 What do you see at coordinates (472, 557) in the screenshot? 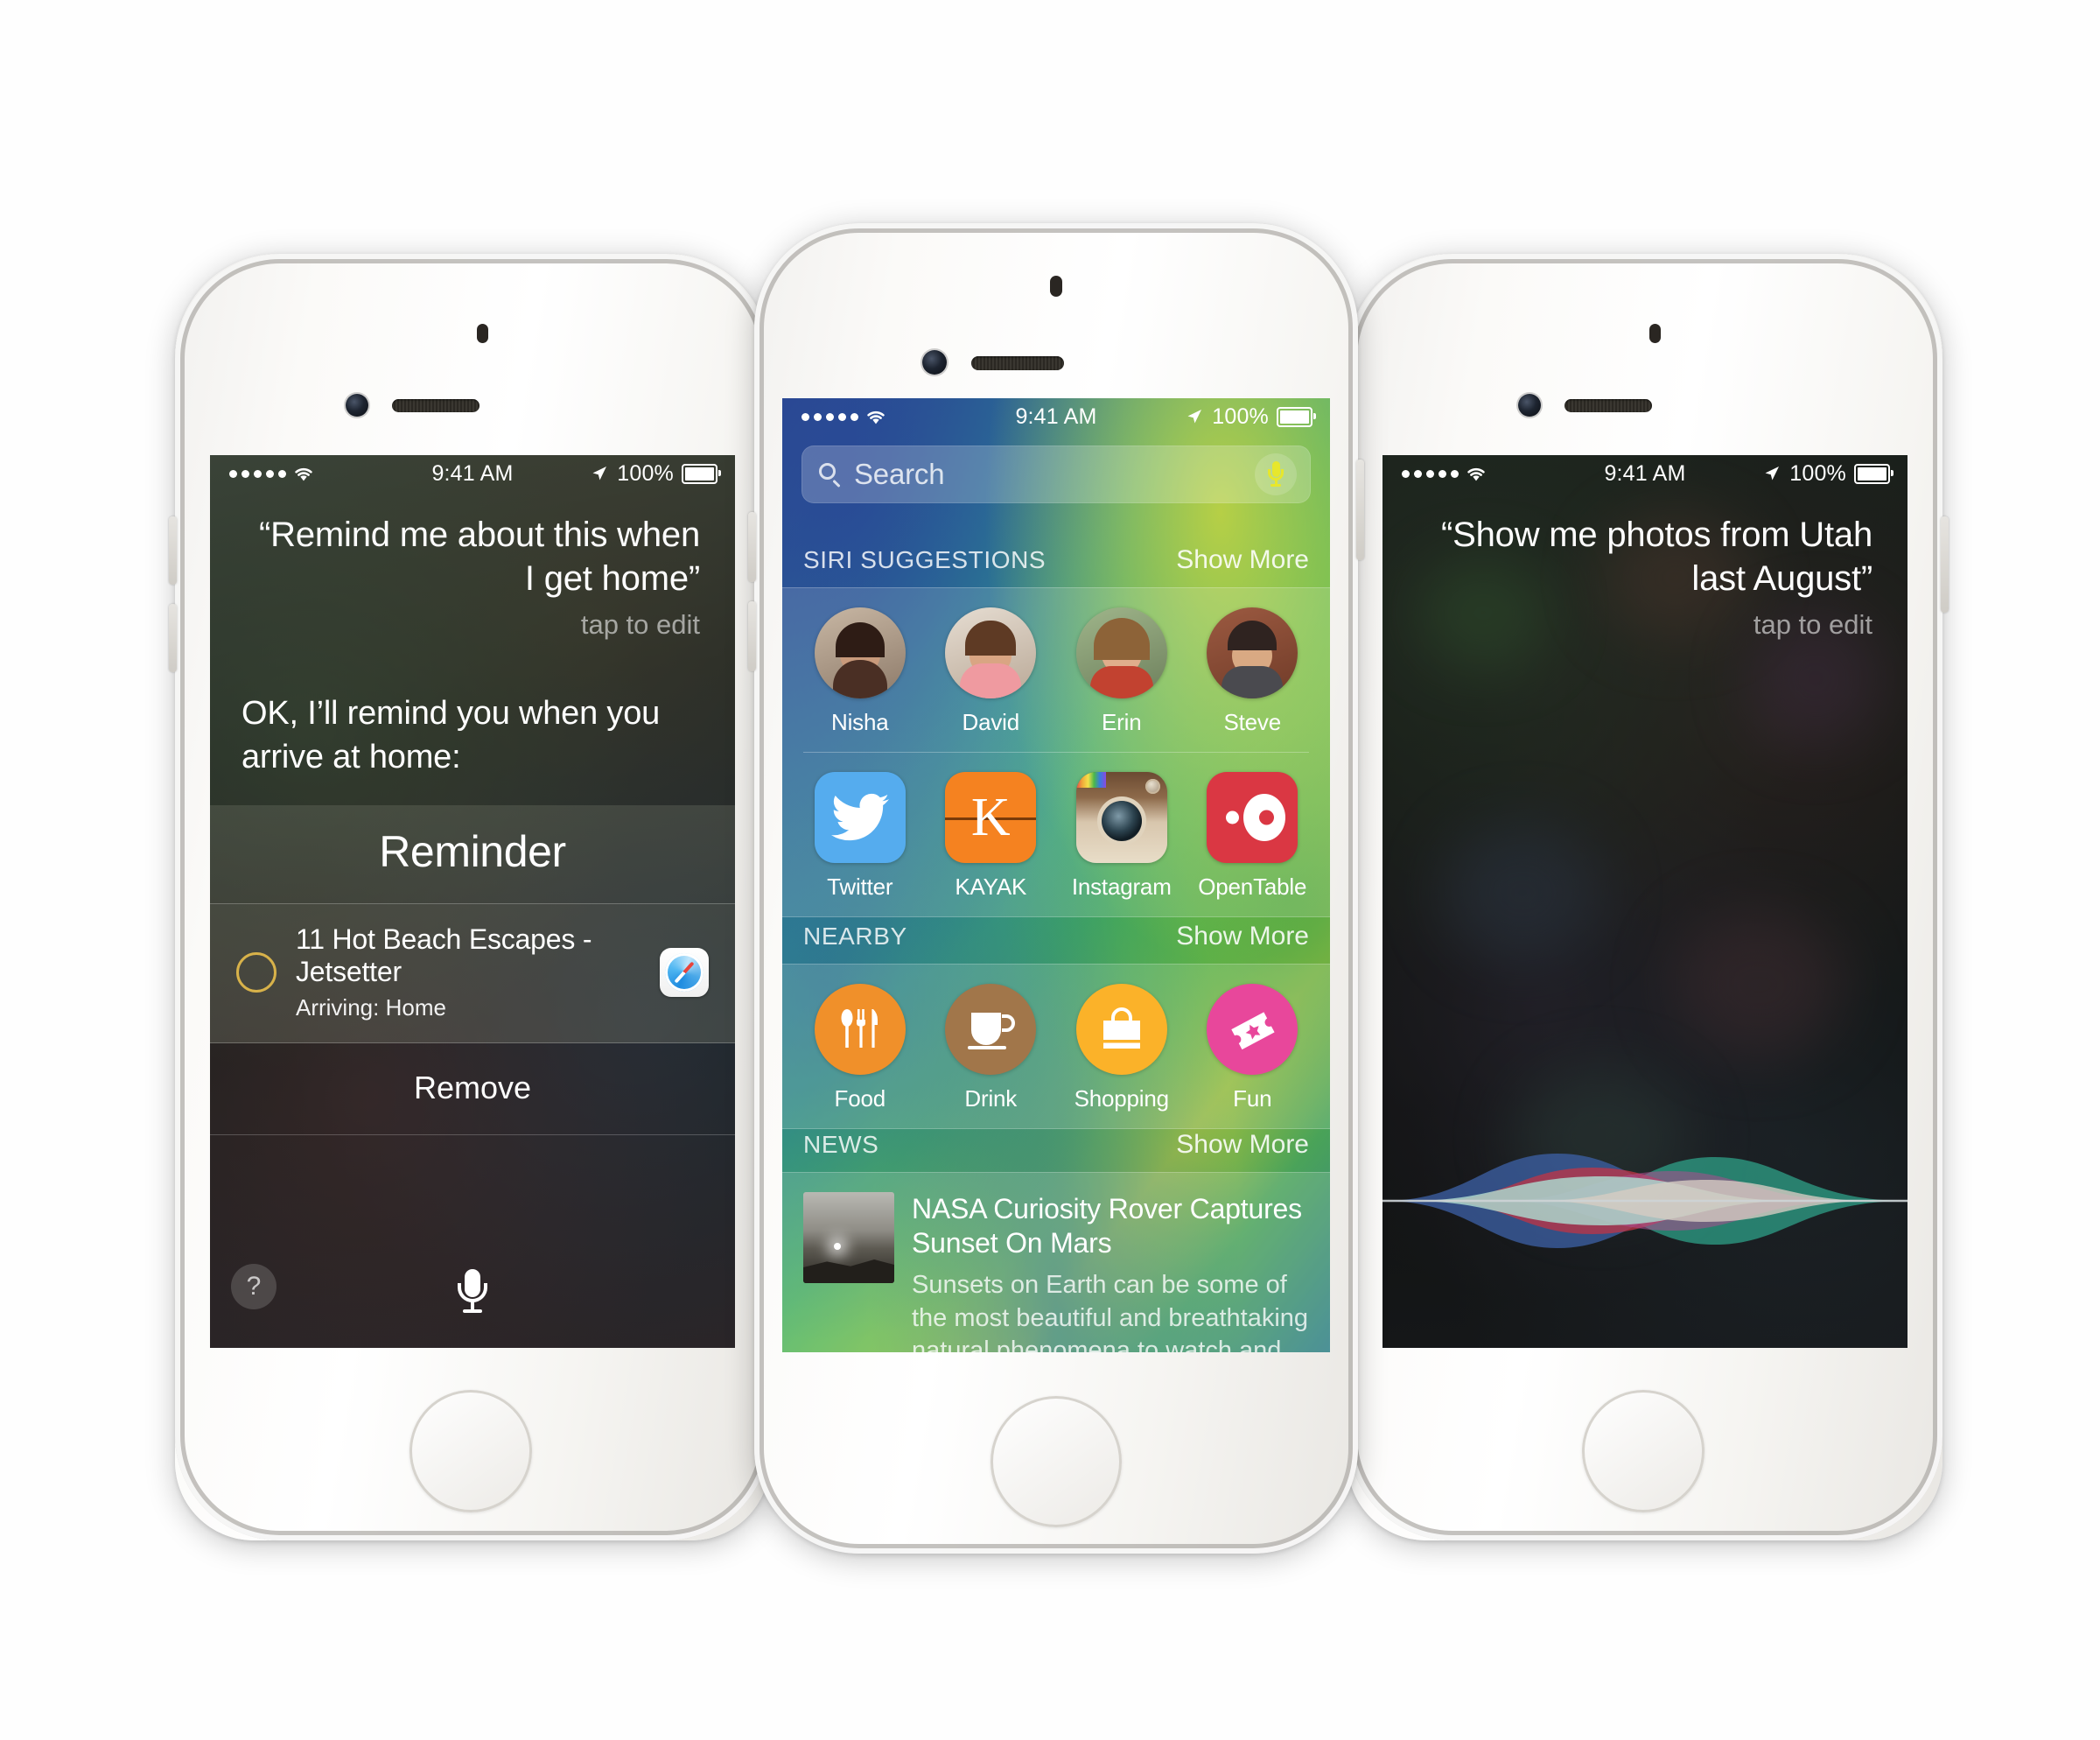
I see `siri-query-text: “Remind me about this when I get home”` at bounding box center [472, 557].